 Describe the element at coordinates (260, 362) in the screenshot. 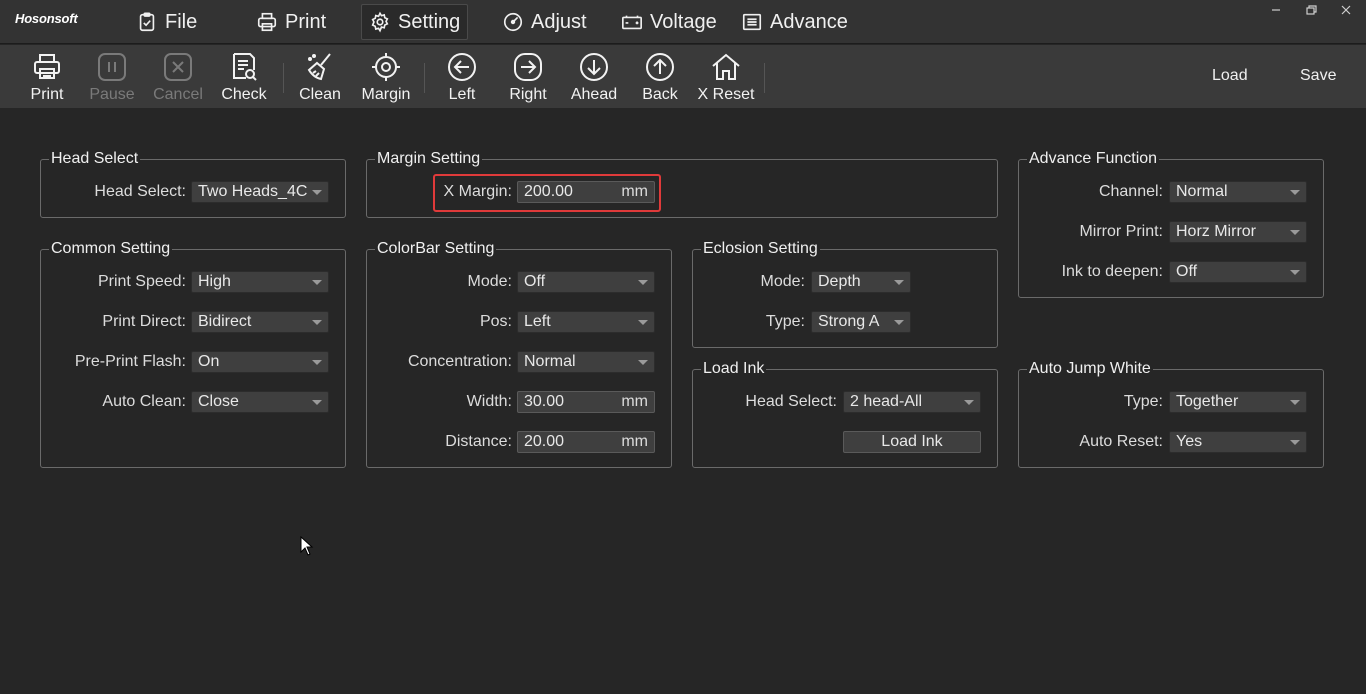

I see `pre-print-flash-dropdown: On` at that location.